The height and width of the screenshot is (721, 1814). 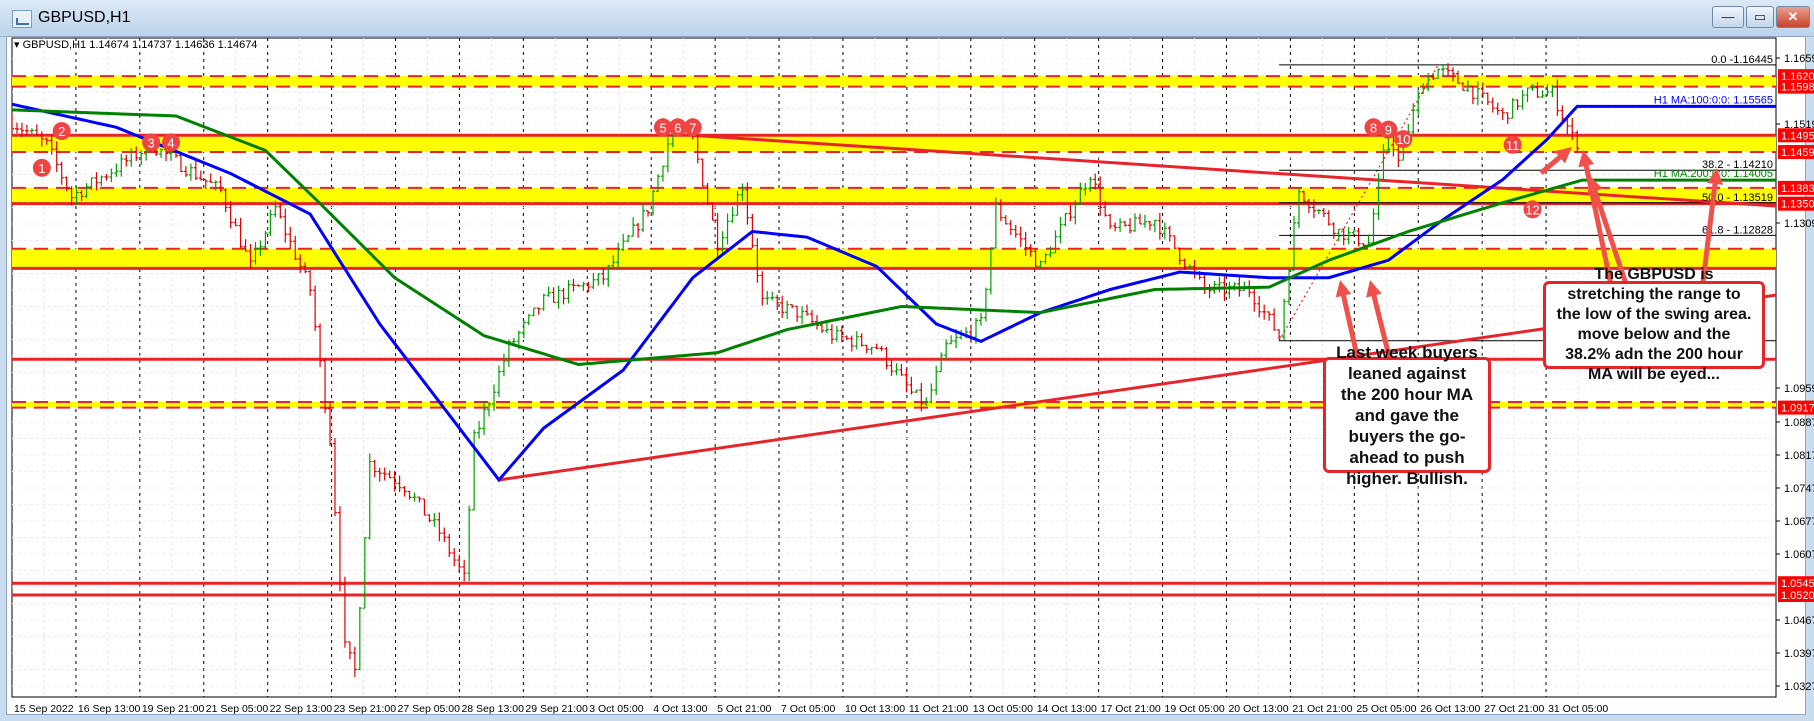 I want to click on y-tick-label: 1.09590, so click(x=1799, y=389).